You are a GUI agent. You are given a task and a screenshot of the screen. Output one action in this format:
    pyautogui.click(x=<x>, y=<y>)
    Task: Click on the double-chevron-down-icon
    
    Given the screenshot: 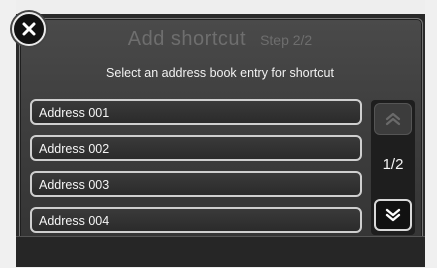 What is the action you would take?
    pyautogui.click(x=393, y=215)
    